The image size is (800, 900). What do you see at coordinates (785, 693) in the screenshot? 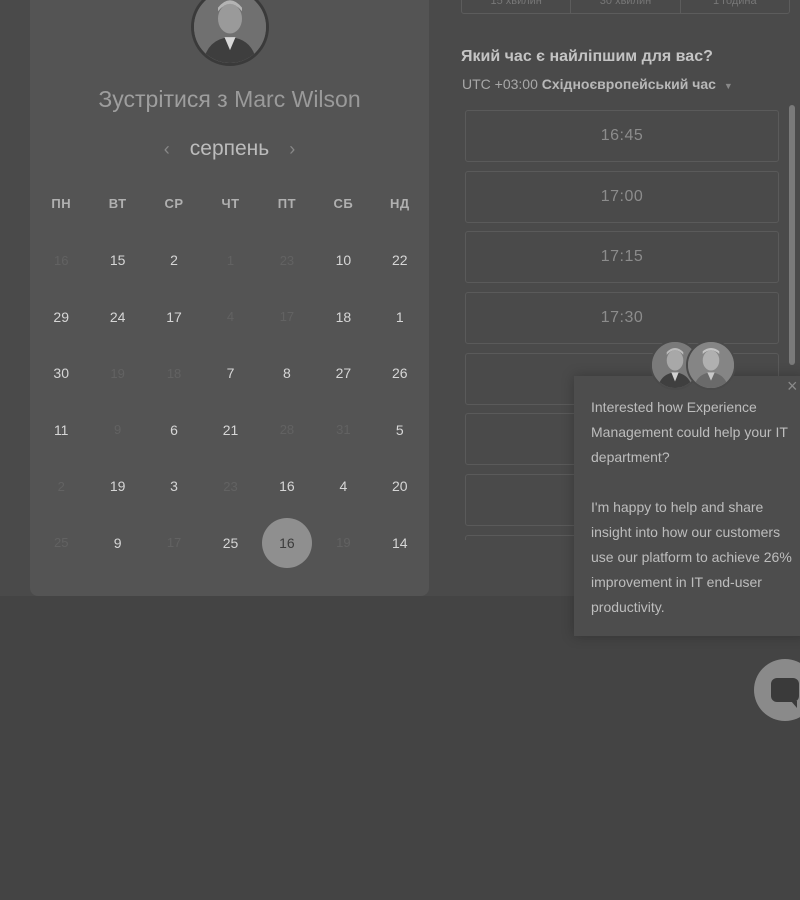
I see `chat-bubble-icon` at bounding box center [785, 693].